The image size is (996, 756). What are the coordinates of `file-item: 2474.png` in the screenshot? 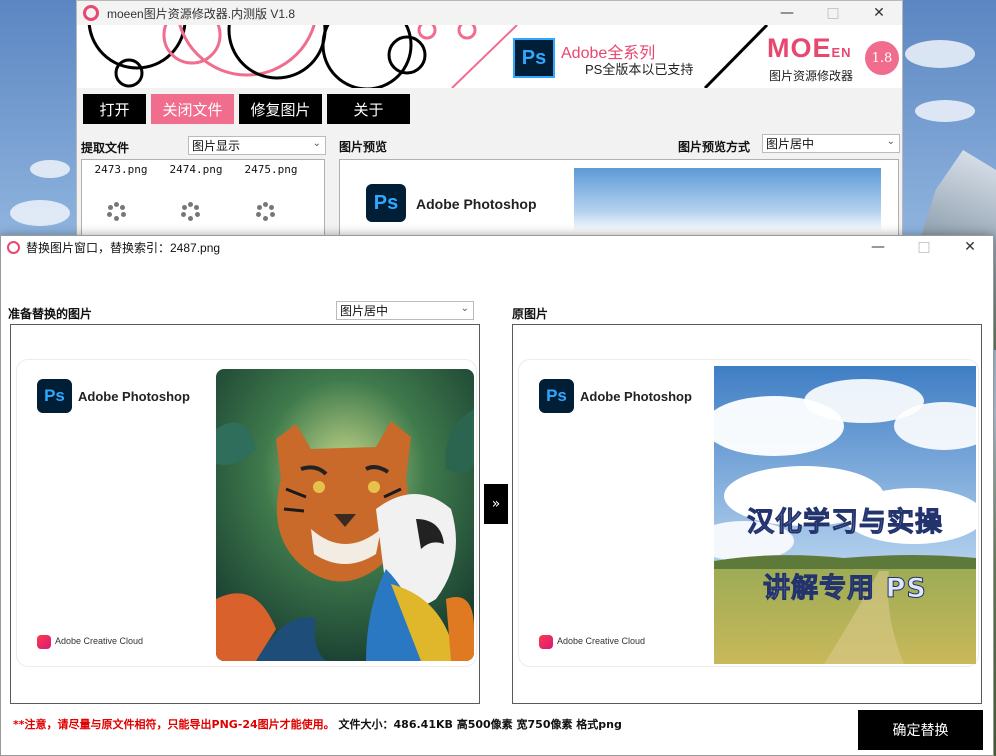 It's located at (196, 169).